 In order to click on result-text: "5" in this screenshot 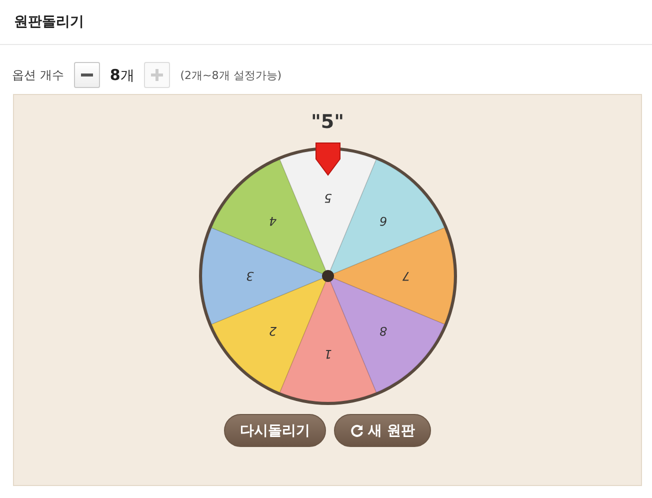, I will do `click(327, 123)`.